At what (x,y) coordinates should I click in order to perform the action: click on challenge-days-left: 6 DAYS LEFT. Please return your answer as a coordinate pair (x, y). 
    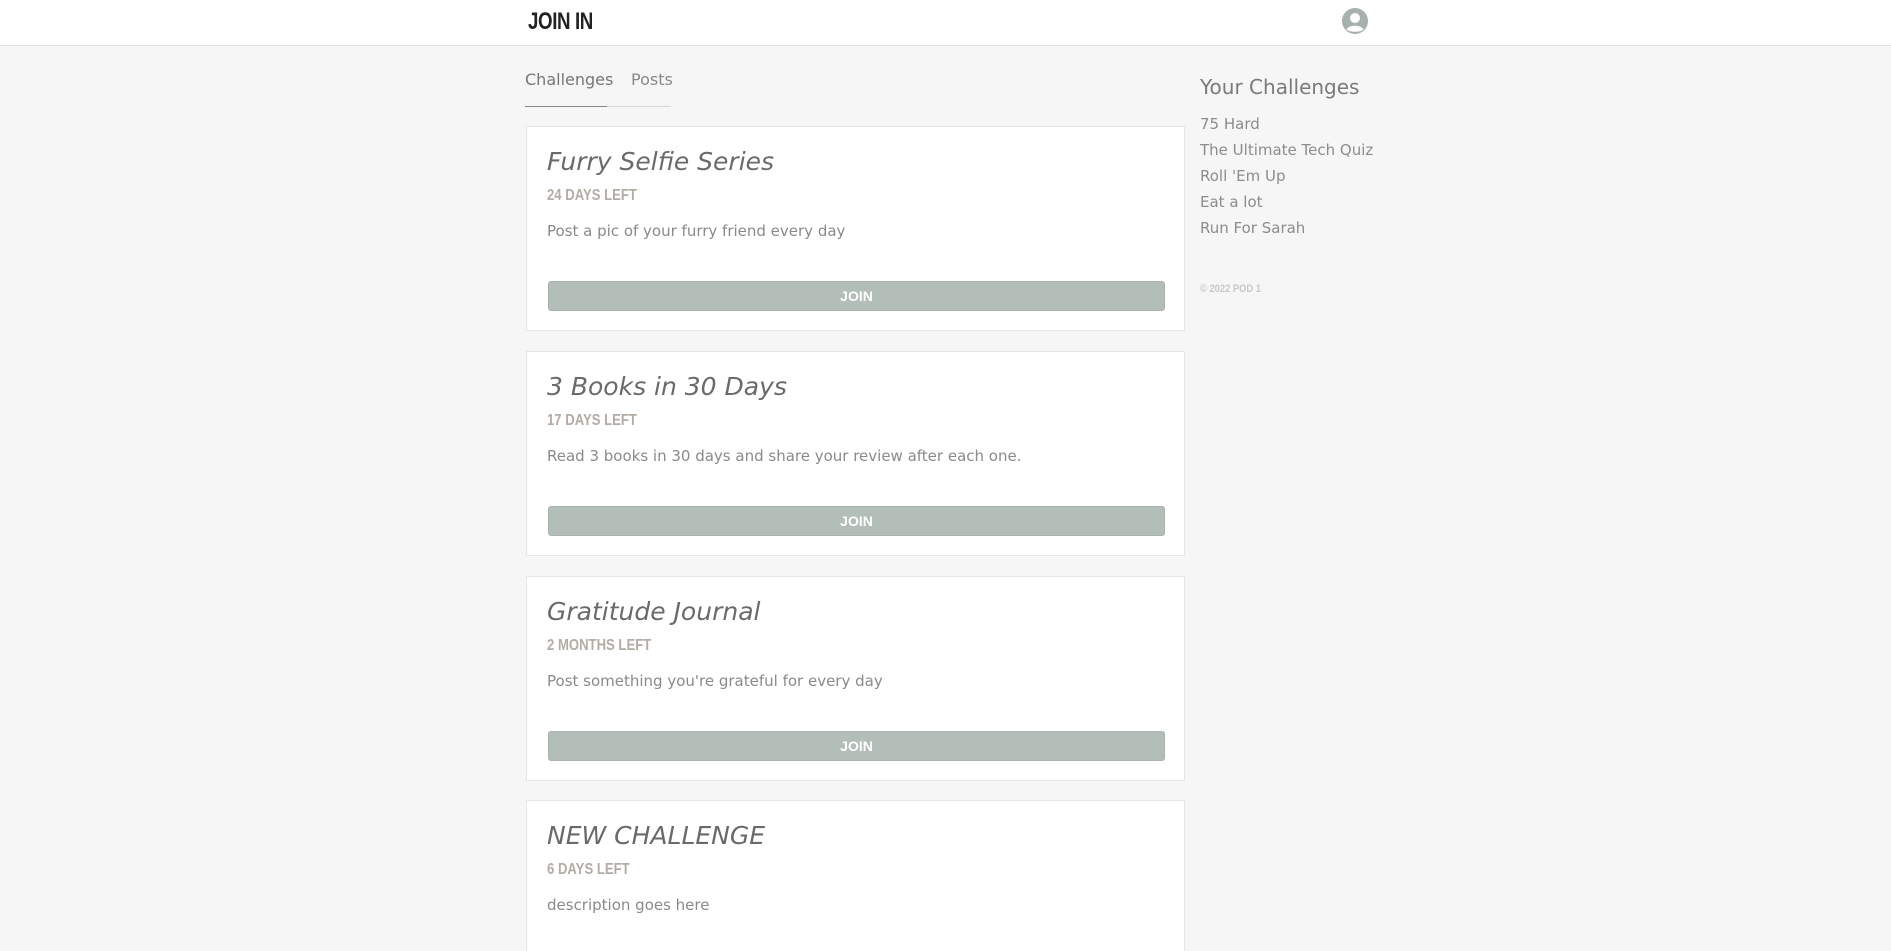
    Looking at the image, I should click on (588, 869).